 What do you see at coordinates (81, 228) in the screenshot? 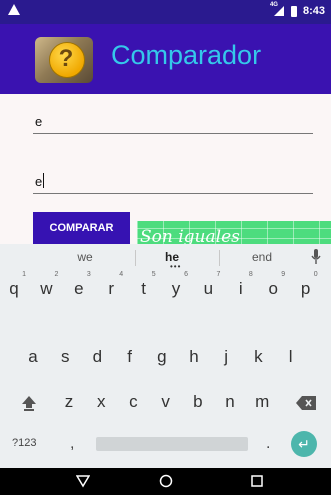
I see `compare-button: COMPARAR` at bounding box center [81, 228].